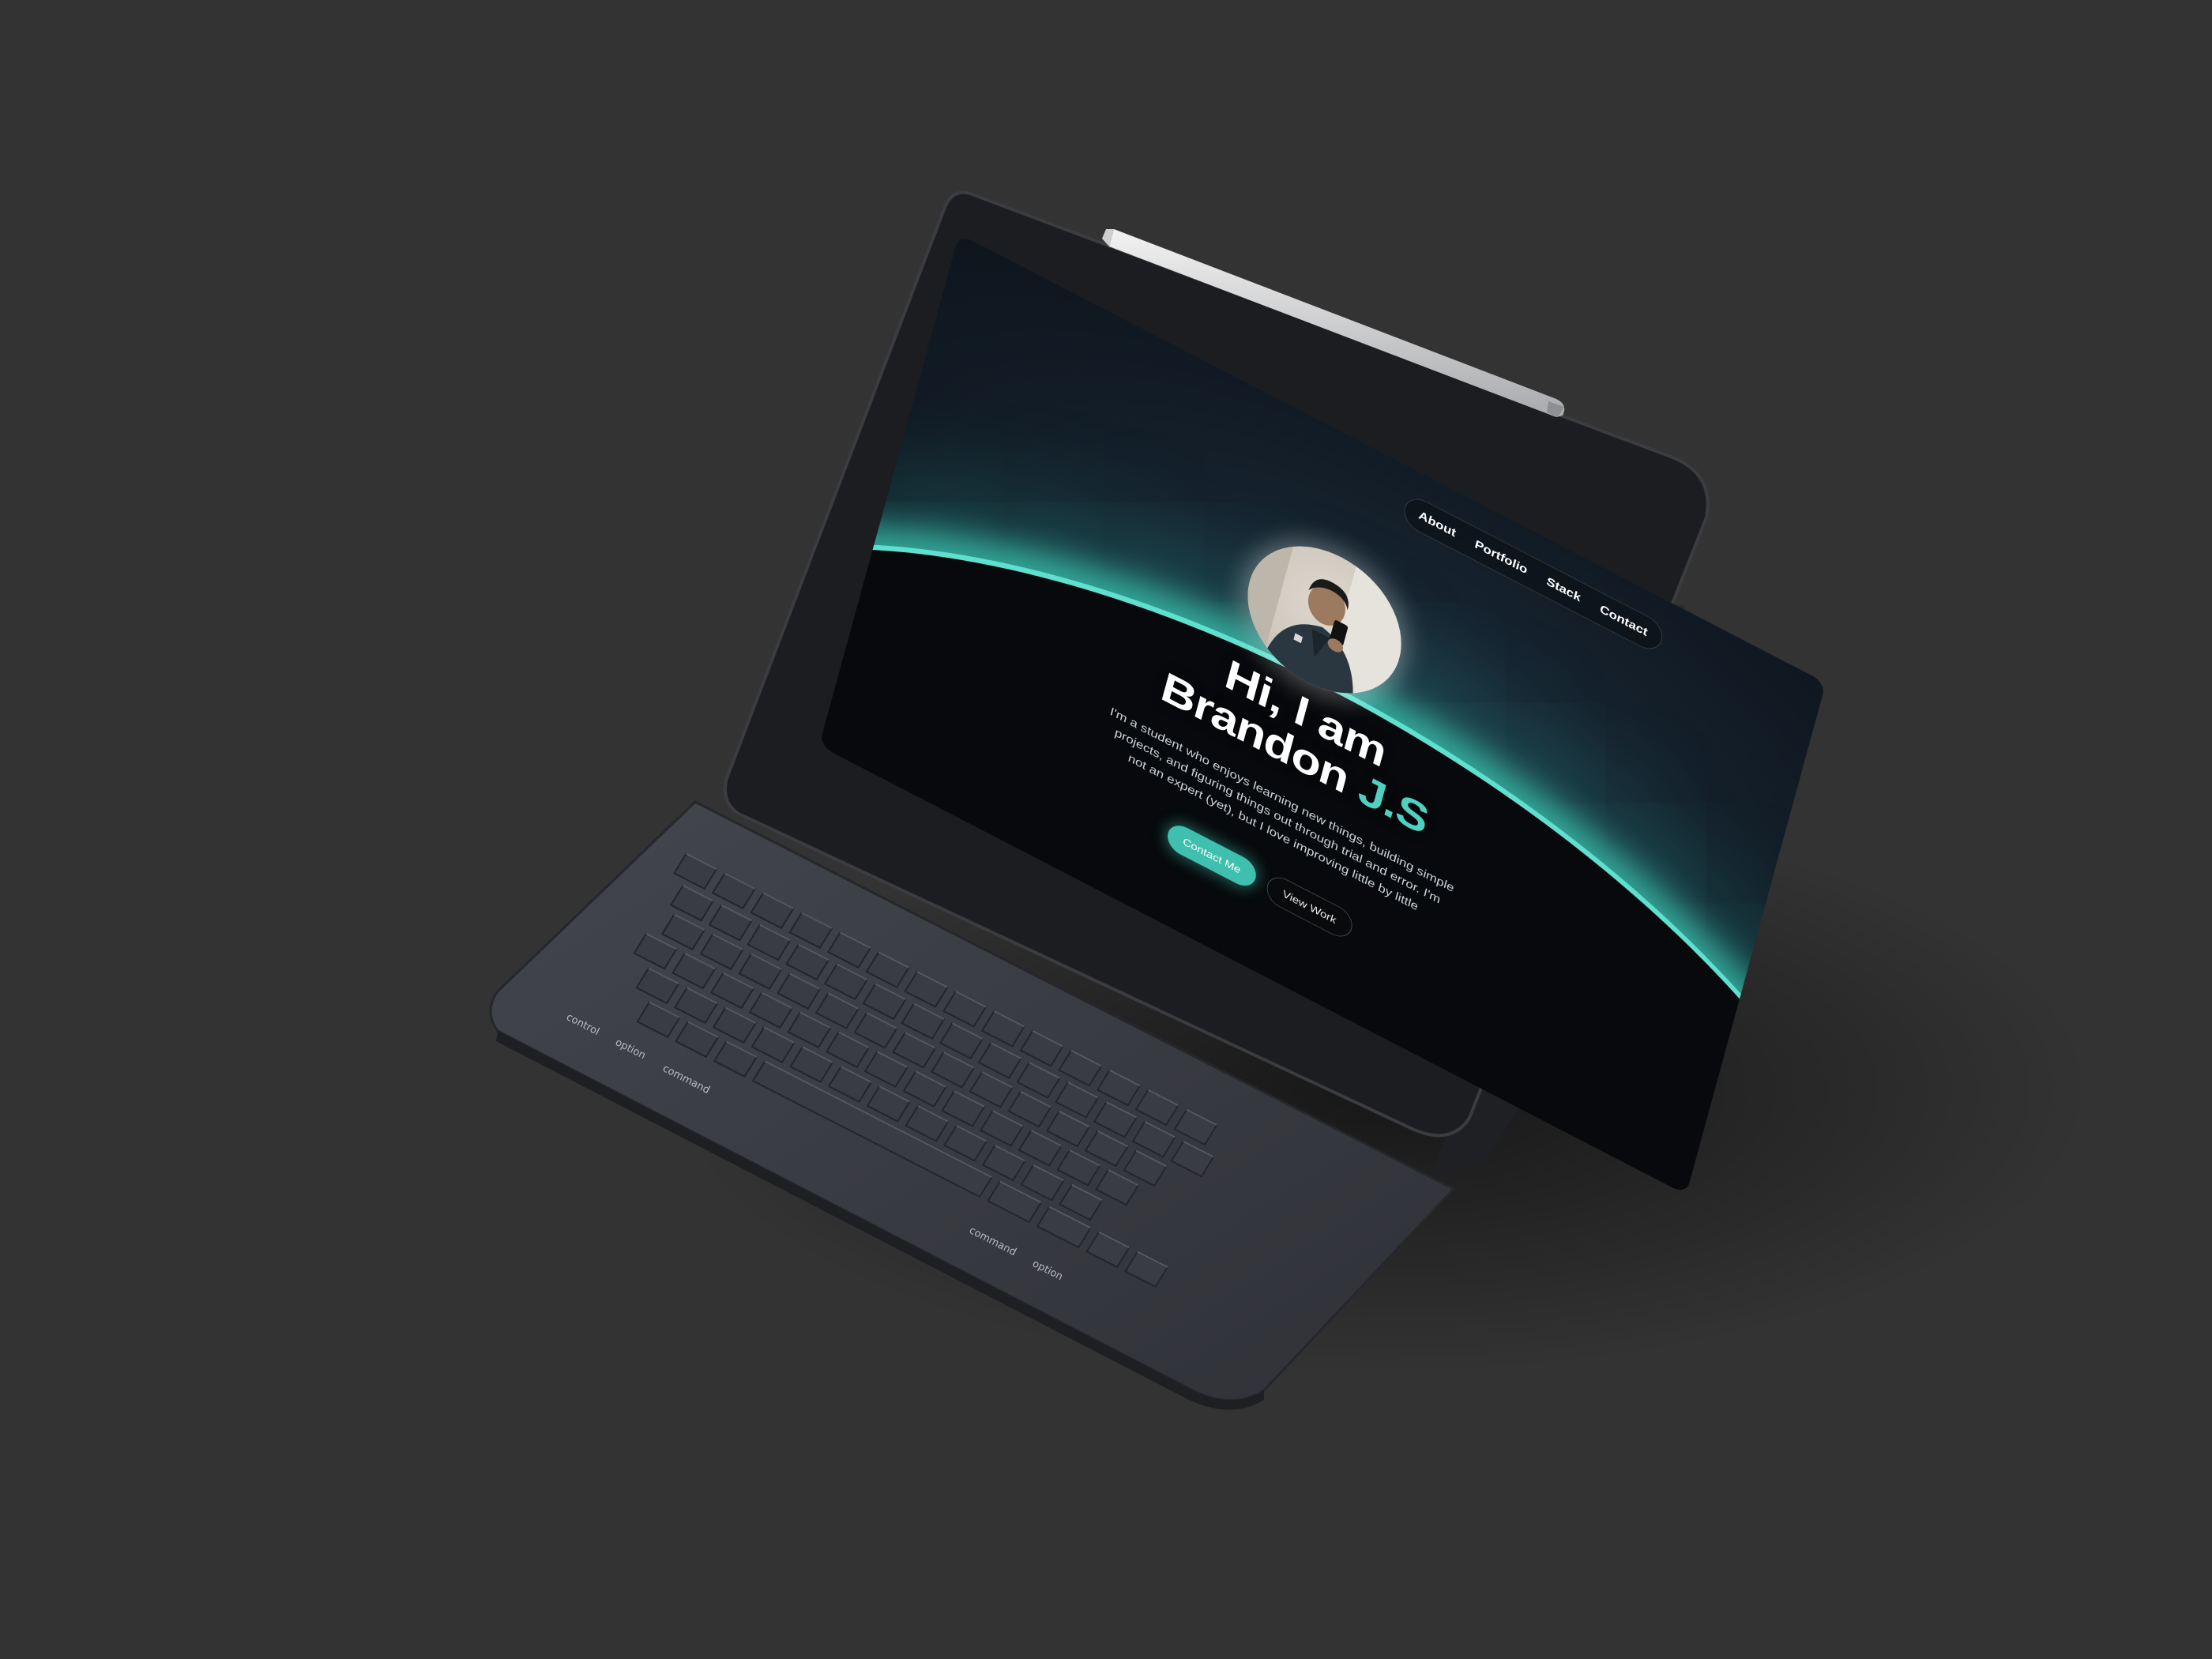 This screenshot has width=2212, height=1659. I want to click on nav-link-contact: Contact, so click(1624, 621).